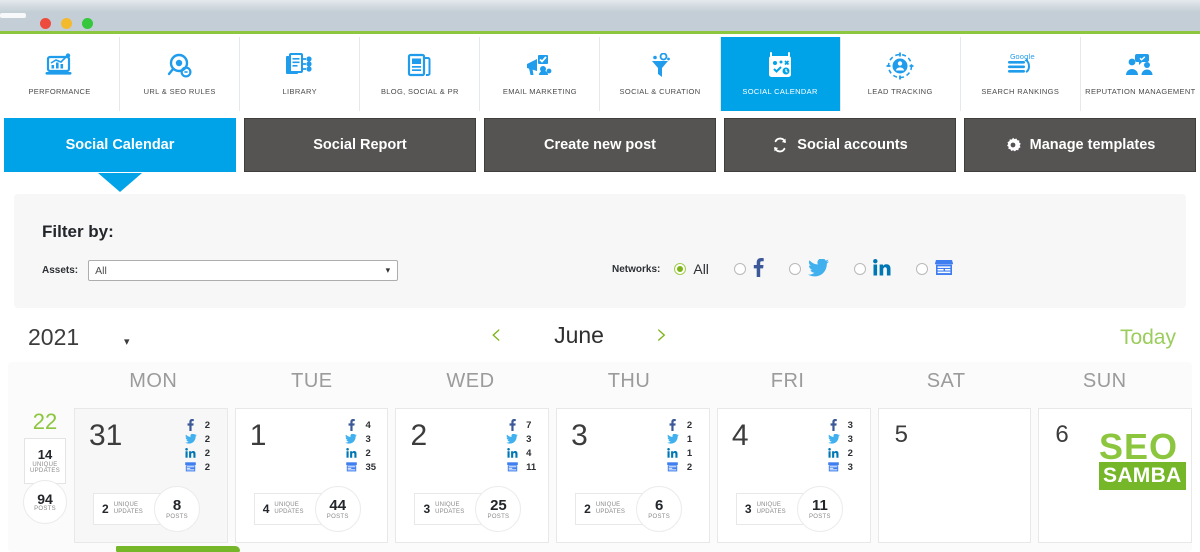 The width and height of the screenshot is (1200, 552). I want to click on nav-item-label: URL & SEO RULES, so click(179, 92).